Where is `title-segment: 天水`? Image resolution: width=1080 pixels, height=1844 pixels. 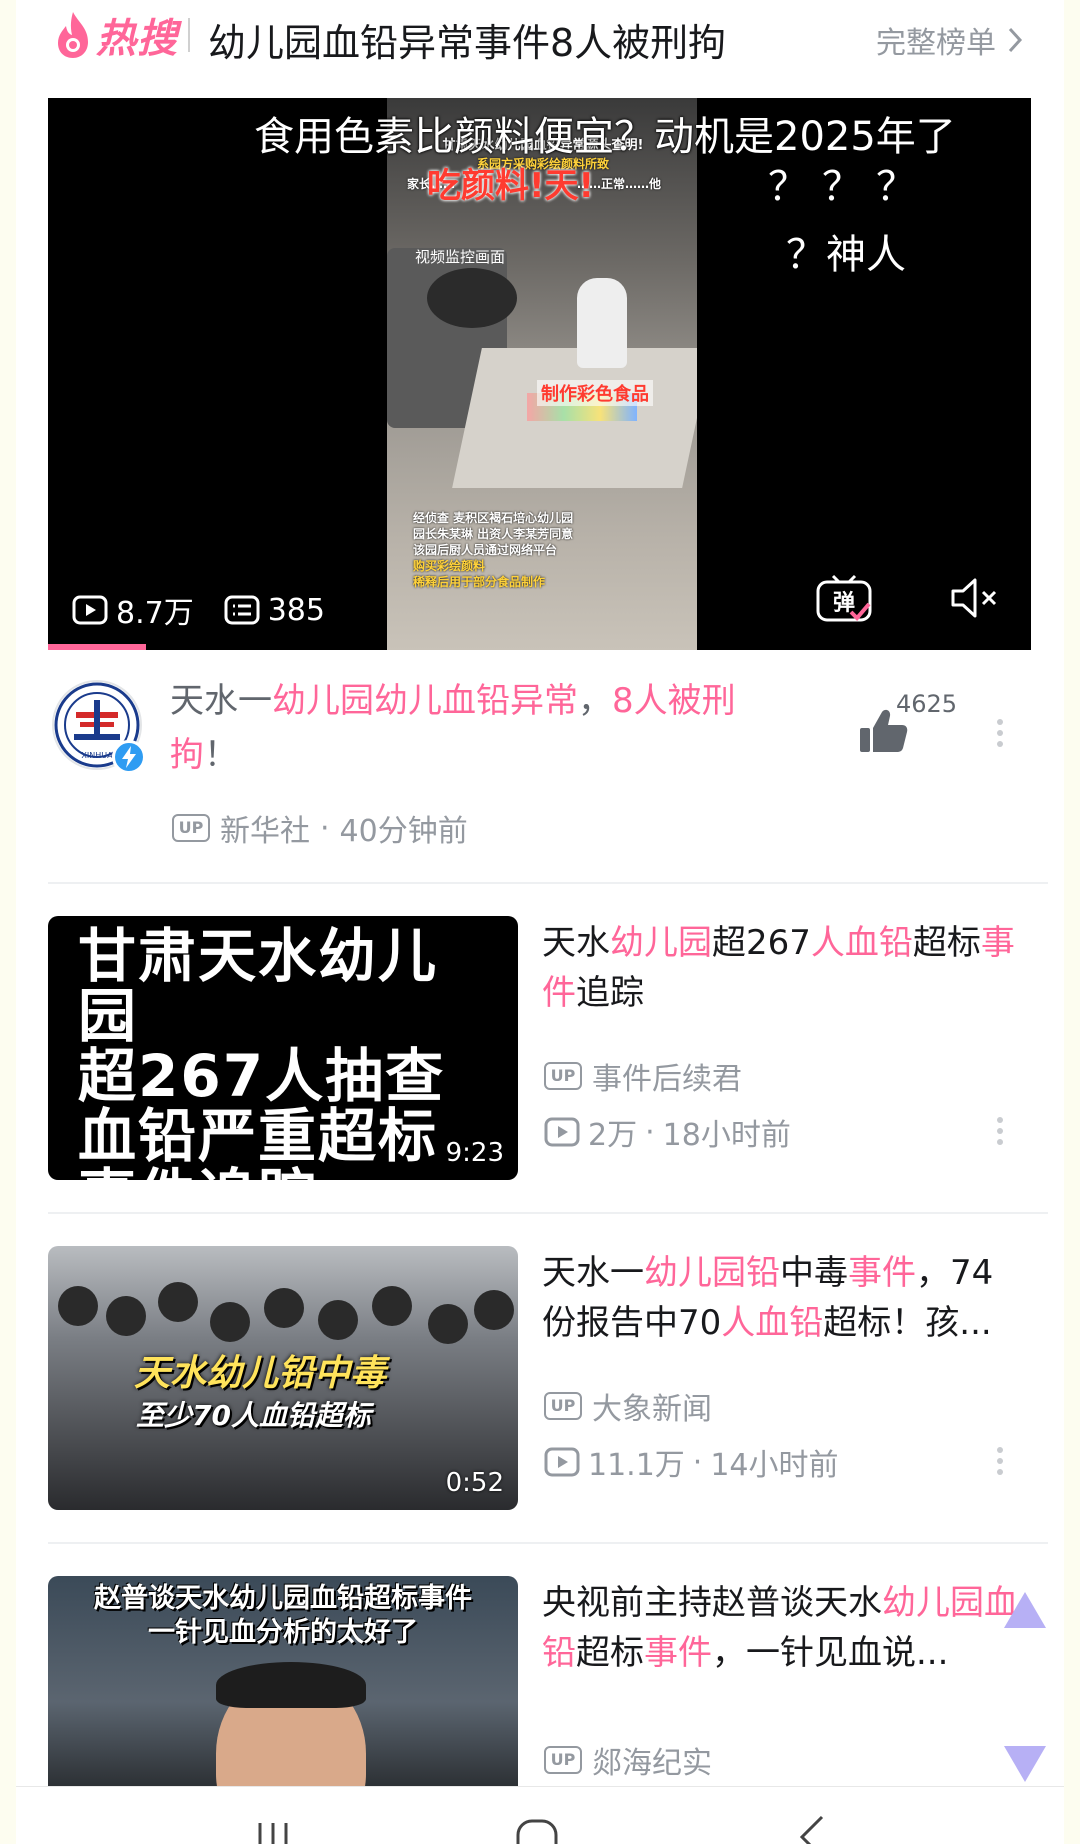
title-segment: 天水 is located at coordinates (576, 943).